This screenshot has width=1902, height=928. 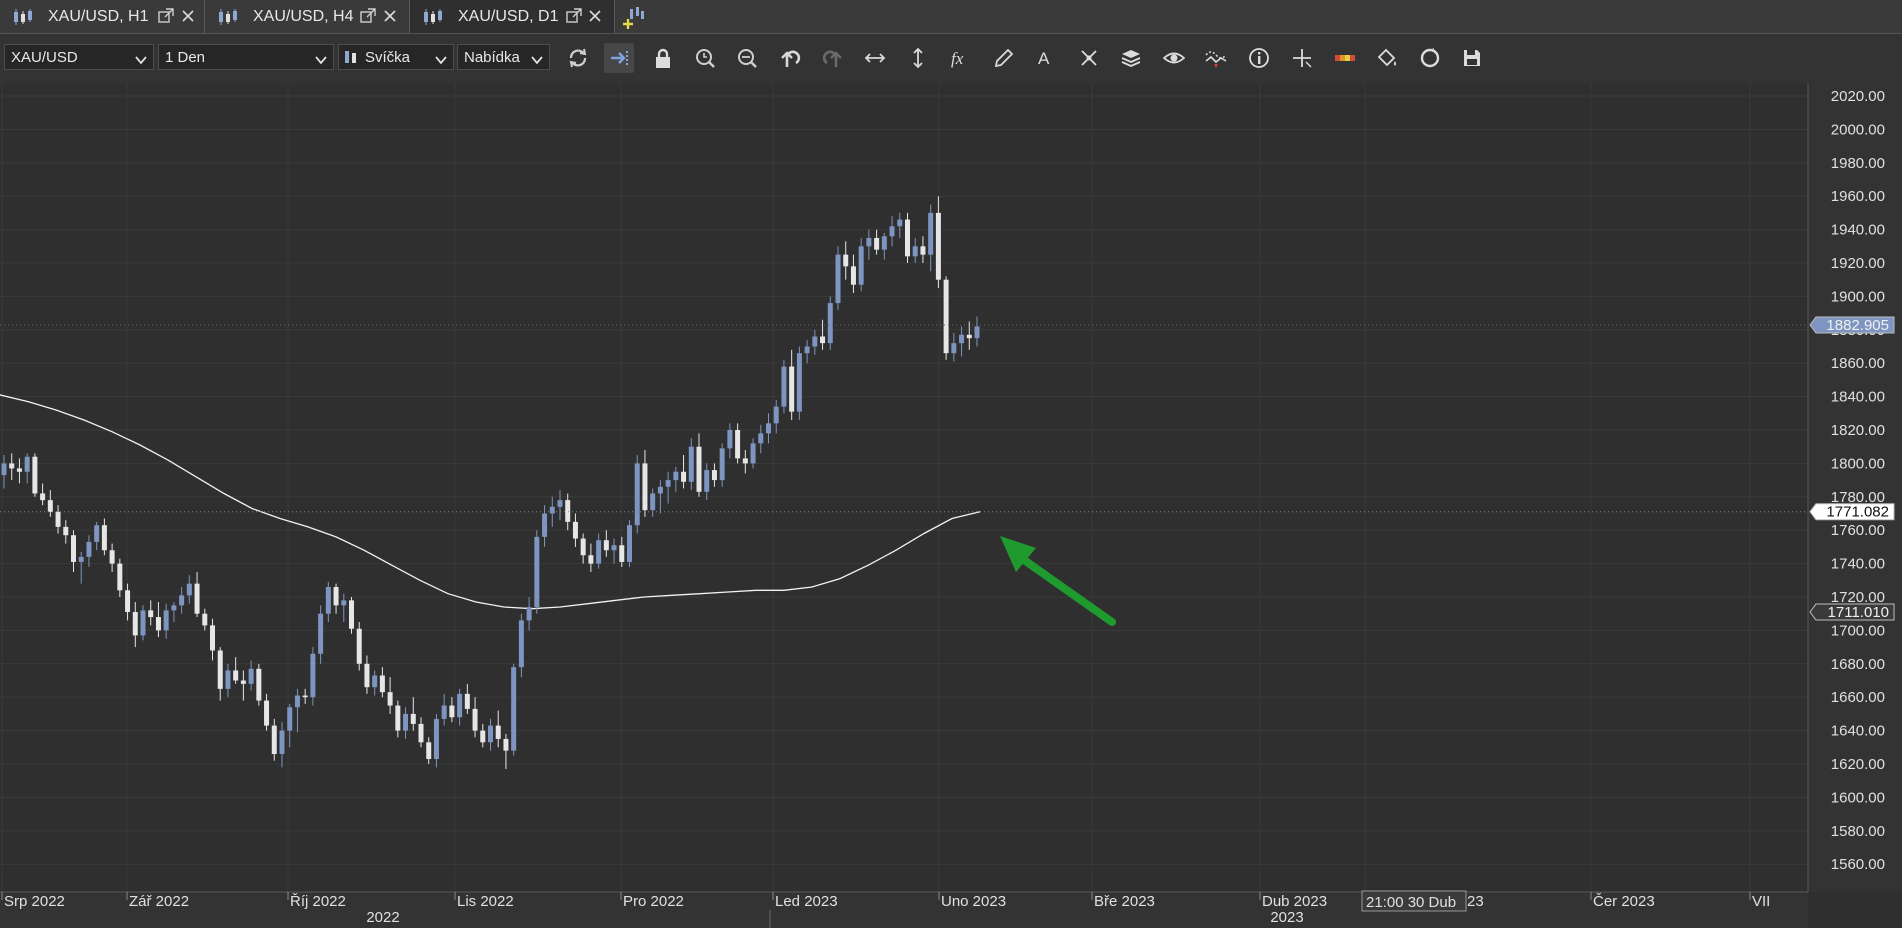 I want to click on horizontal-scale-button, so click(x=875, y=58).